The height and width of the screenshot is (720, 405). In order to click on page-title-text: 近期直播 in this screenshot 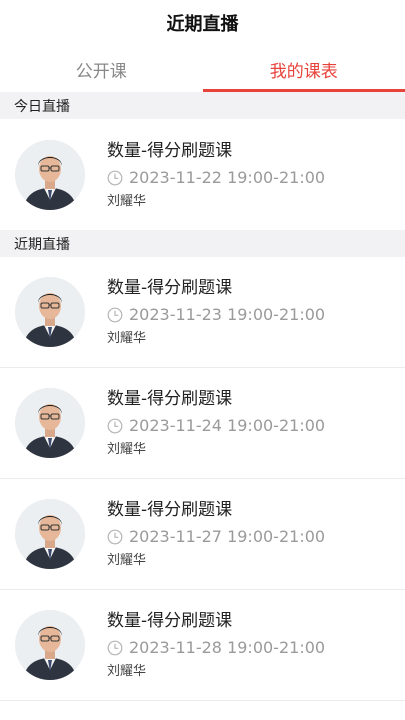, I will do `click(202, 24)`.